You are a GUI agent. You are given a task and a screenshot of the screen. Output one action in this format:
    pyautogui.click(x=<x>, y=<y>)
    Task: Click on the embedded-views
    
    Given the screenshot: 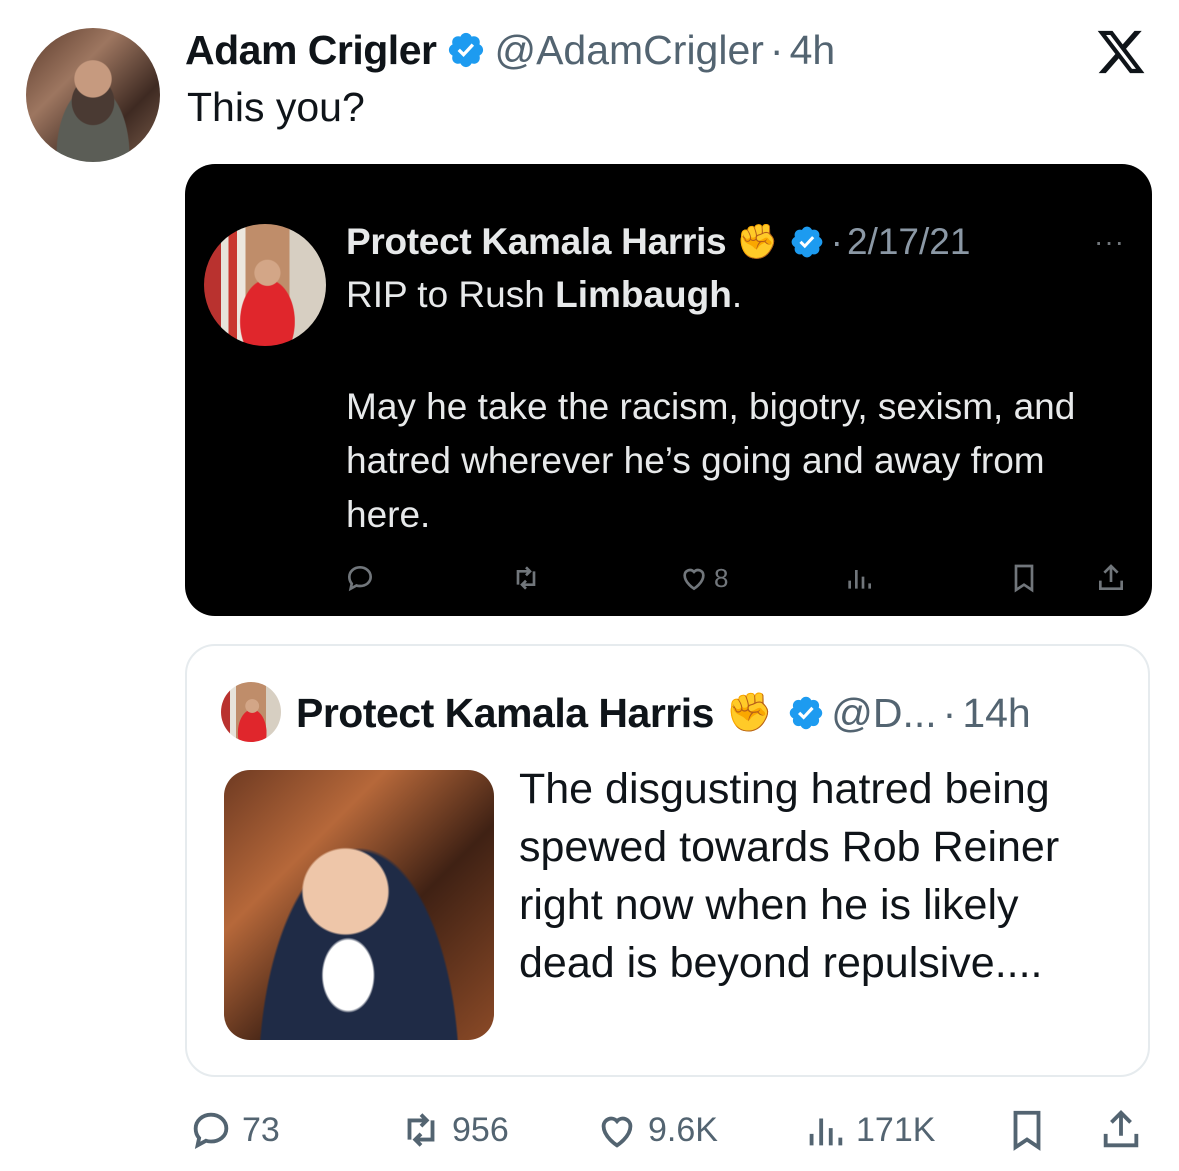 What is the action you would take?
    pyautogui.click(x=859, y=578)
    